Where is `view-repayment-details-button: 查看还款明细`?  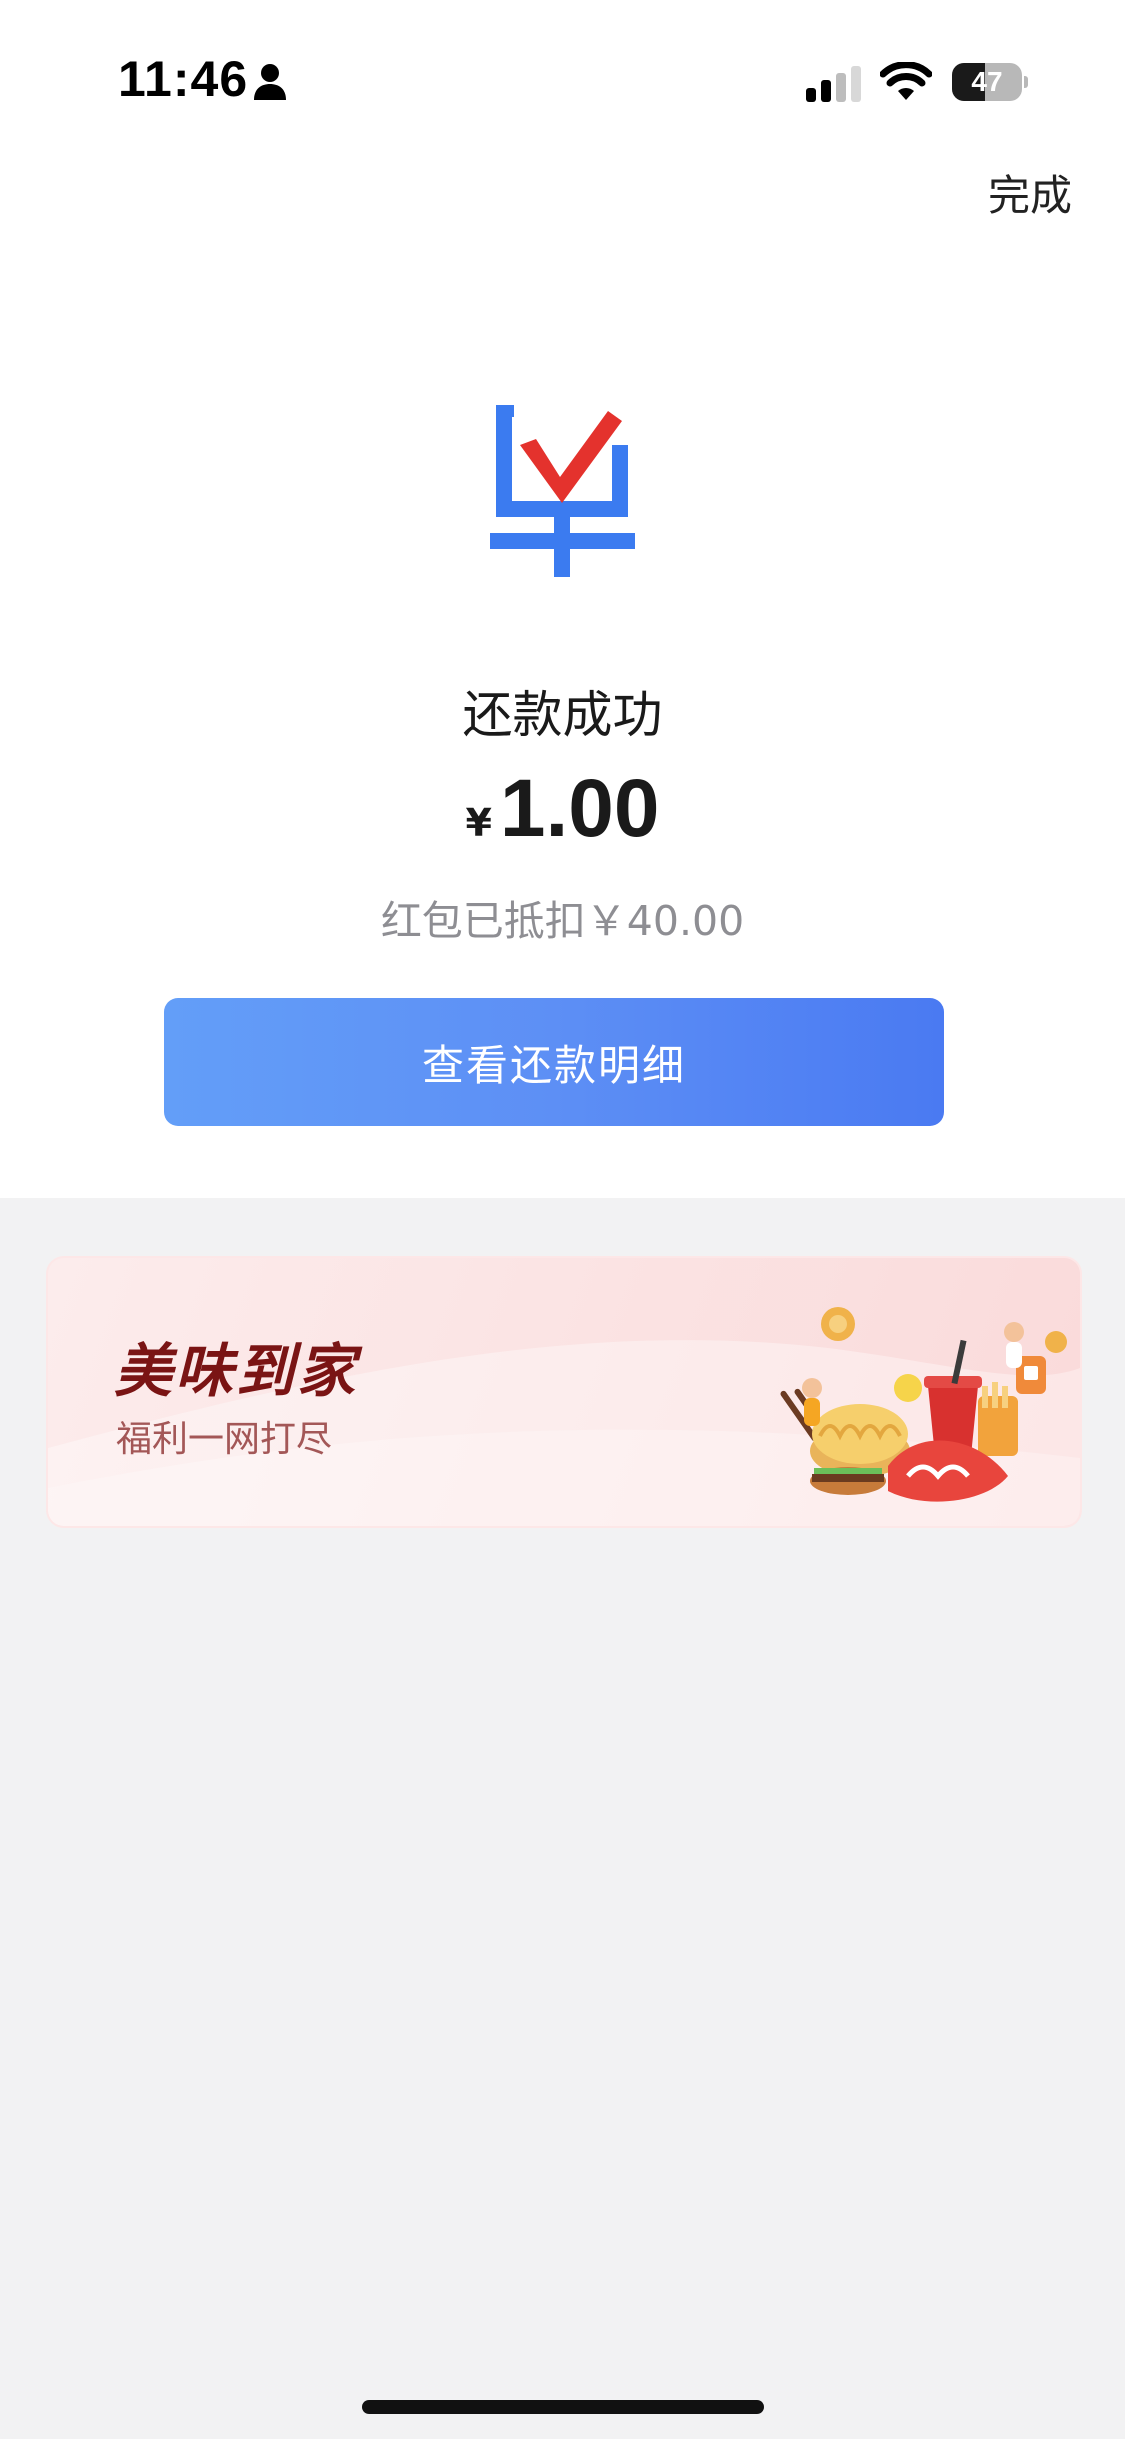
view-repayment-details-button: 查看还款明细 is located at coordinates (554, 1062).